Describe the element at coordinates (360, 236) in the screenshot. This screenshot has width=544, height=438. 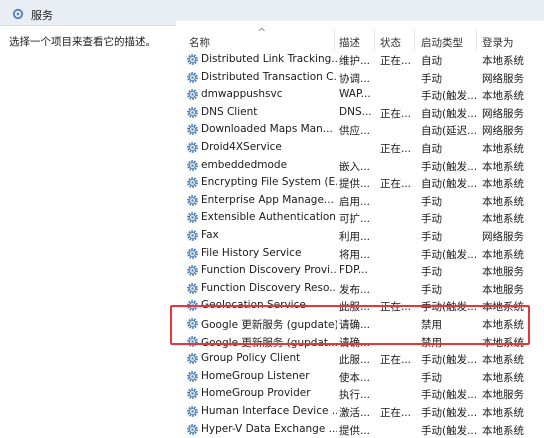
I see `table-row: Fax 利用... 手动 网络服务` at that location.